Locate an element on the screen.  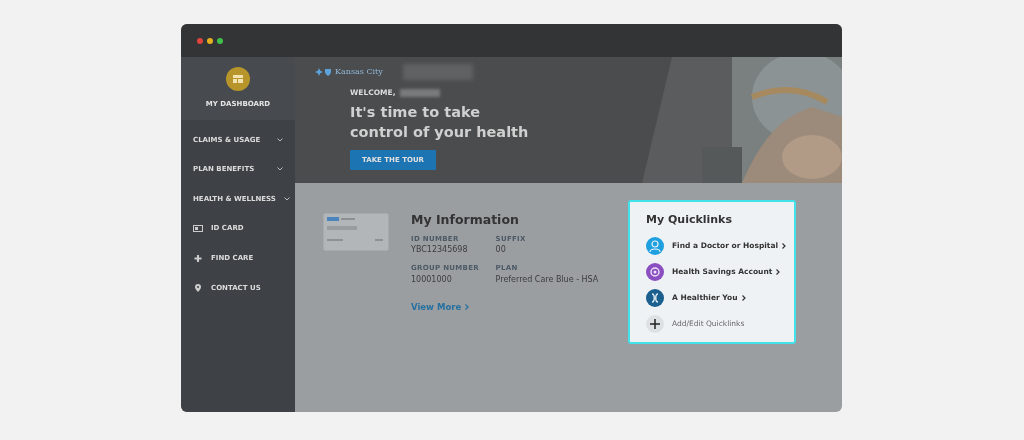
card-title: My Quicklinks is located at coordinates (689, 220).